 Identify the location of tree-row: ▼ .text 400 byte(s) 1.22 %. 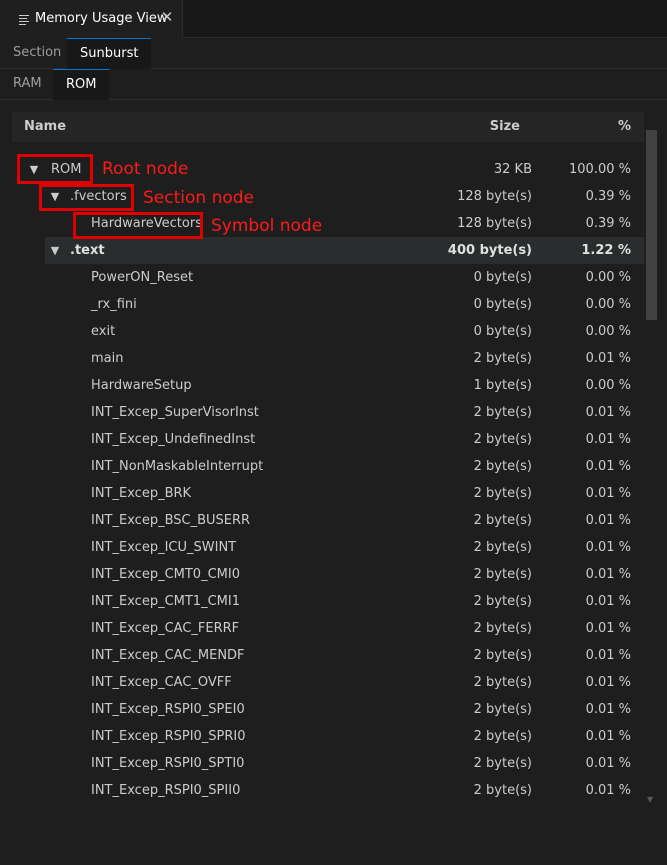
(344, 250).